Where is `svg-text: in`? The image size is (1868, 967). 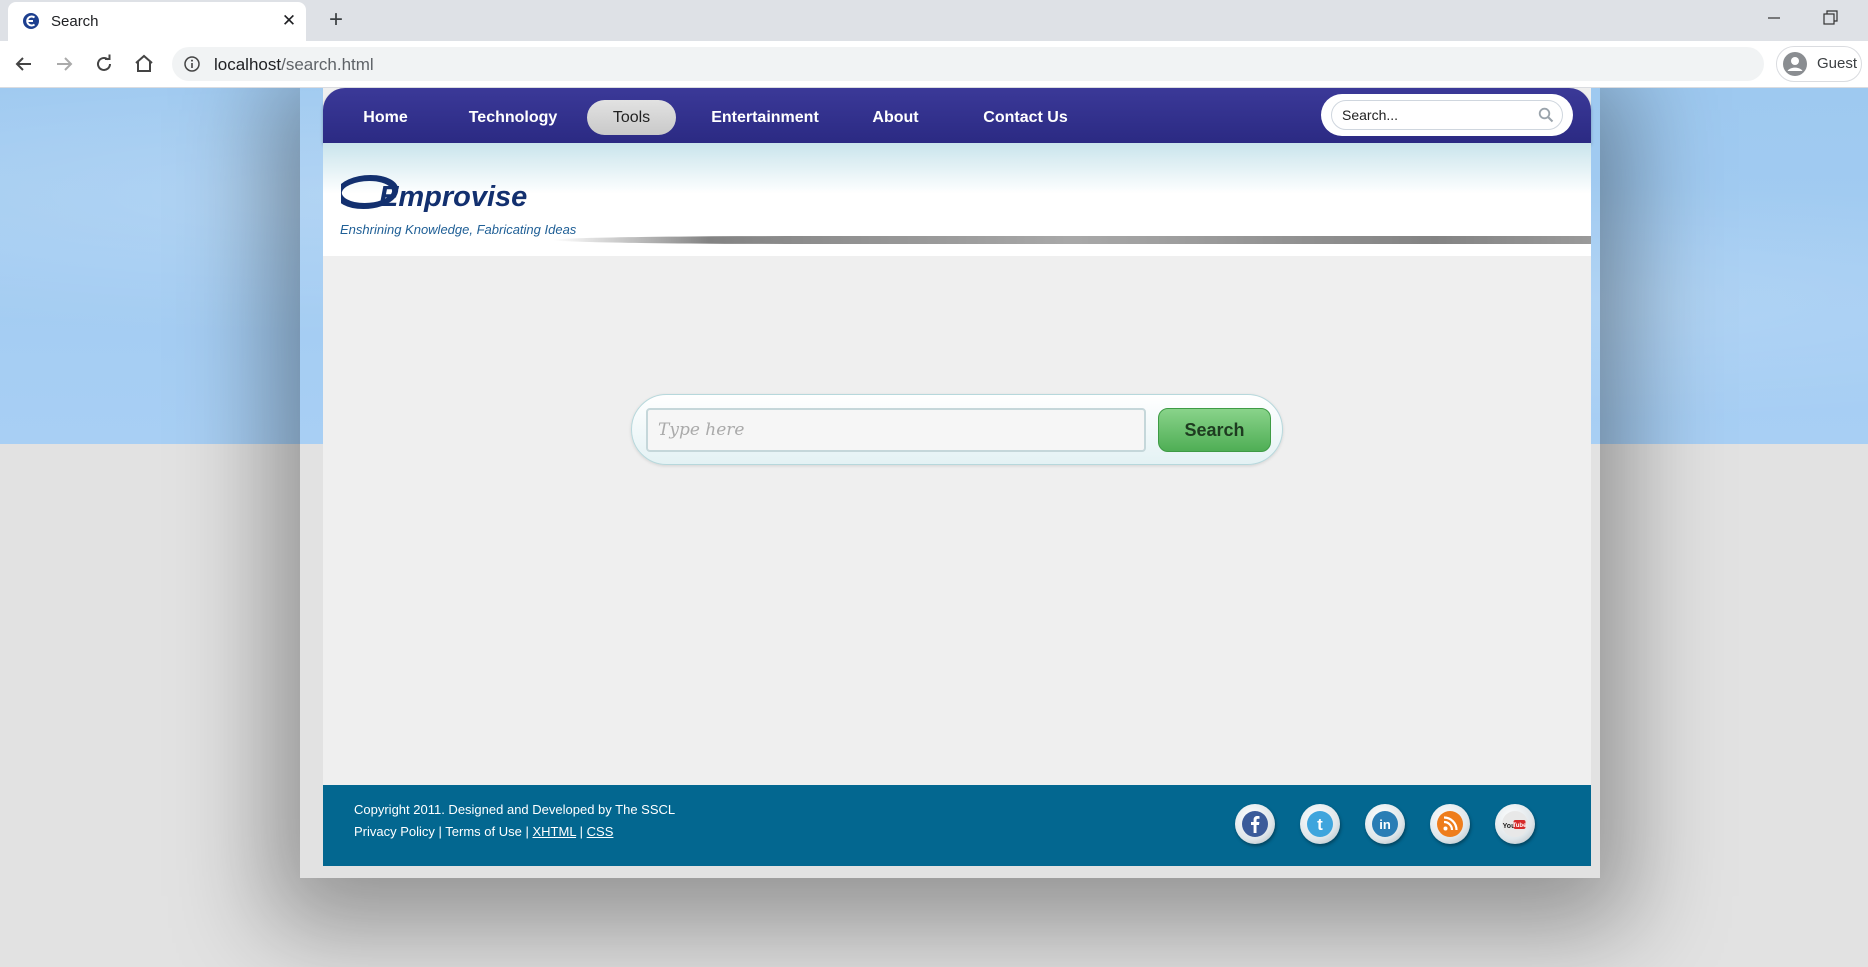 svg-text: in is located at coordinates (1385, 824).